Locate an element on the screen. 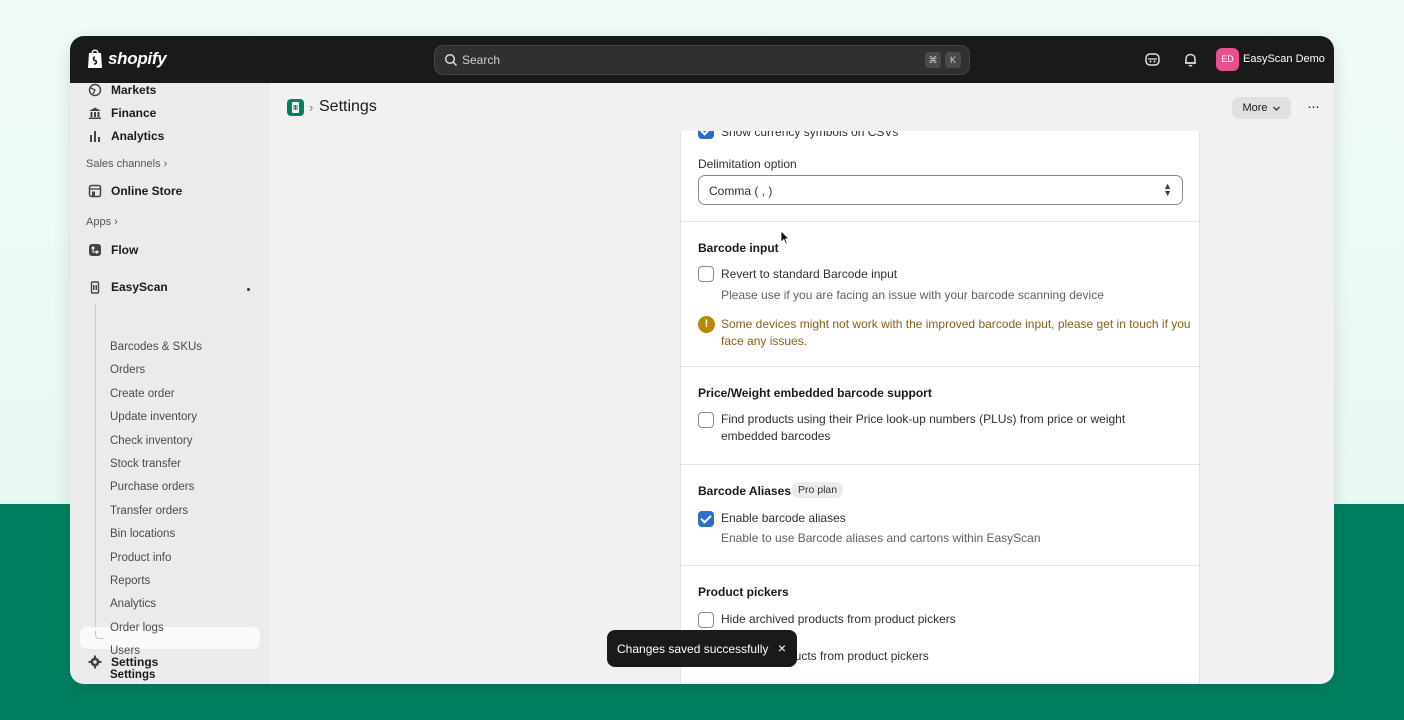 The width and height of the screenshot is (1404, 720). sidebar-item-online-store: Online Store is located at coordinates (135, 191).